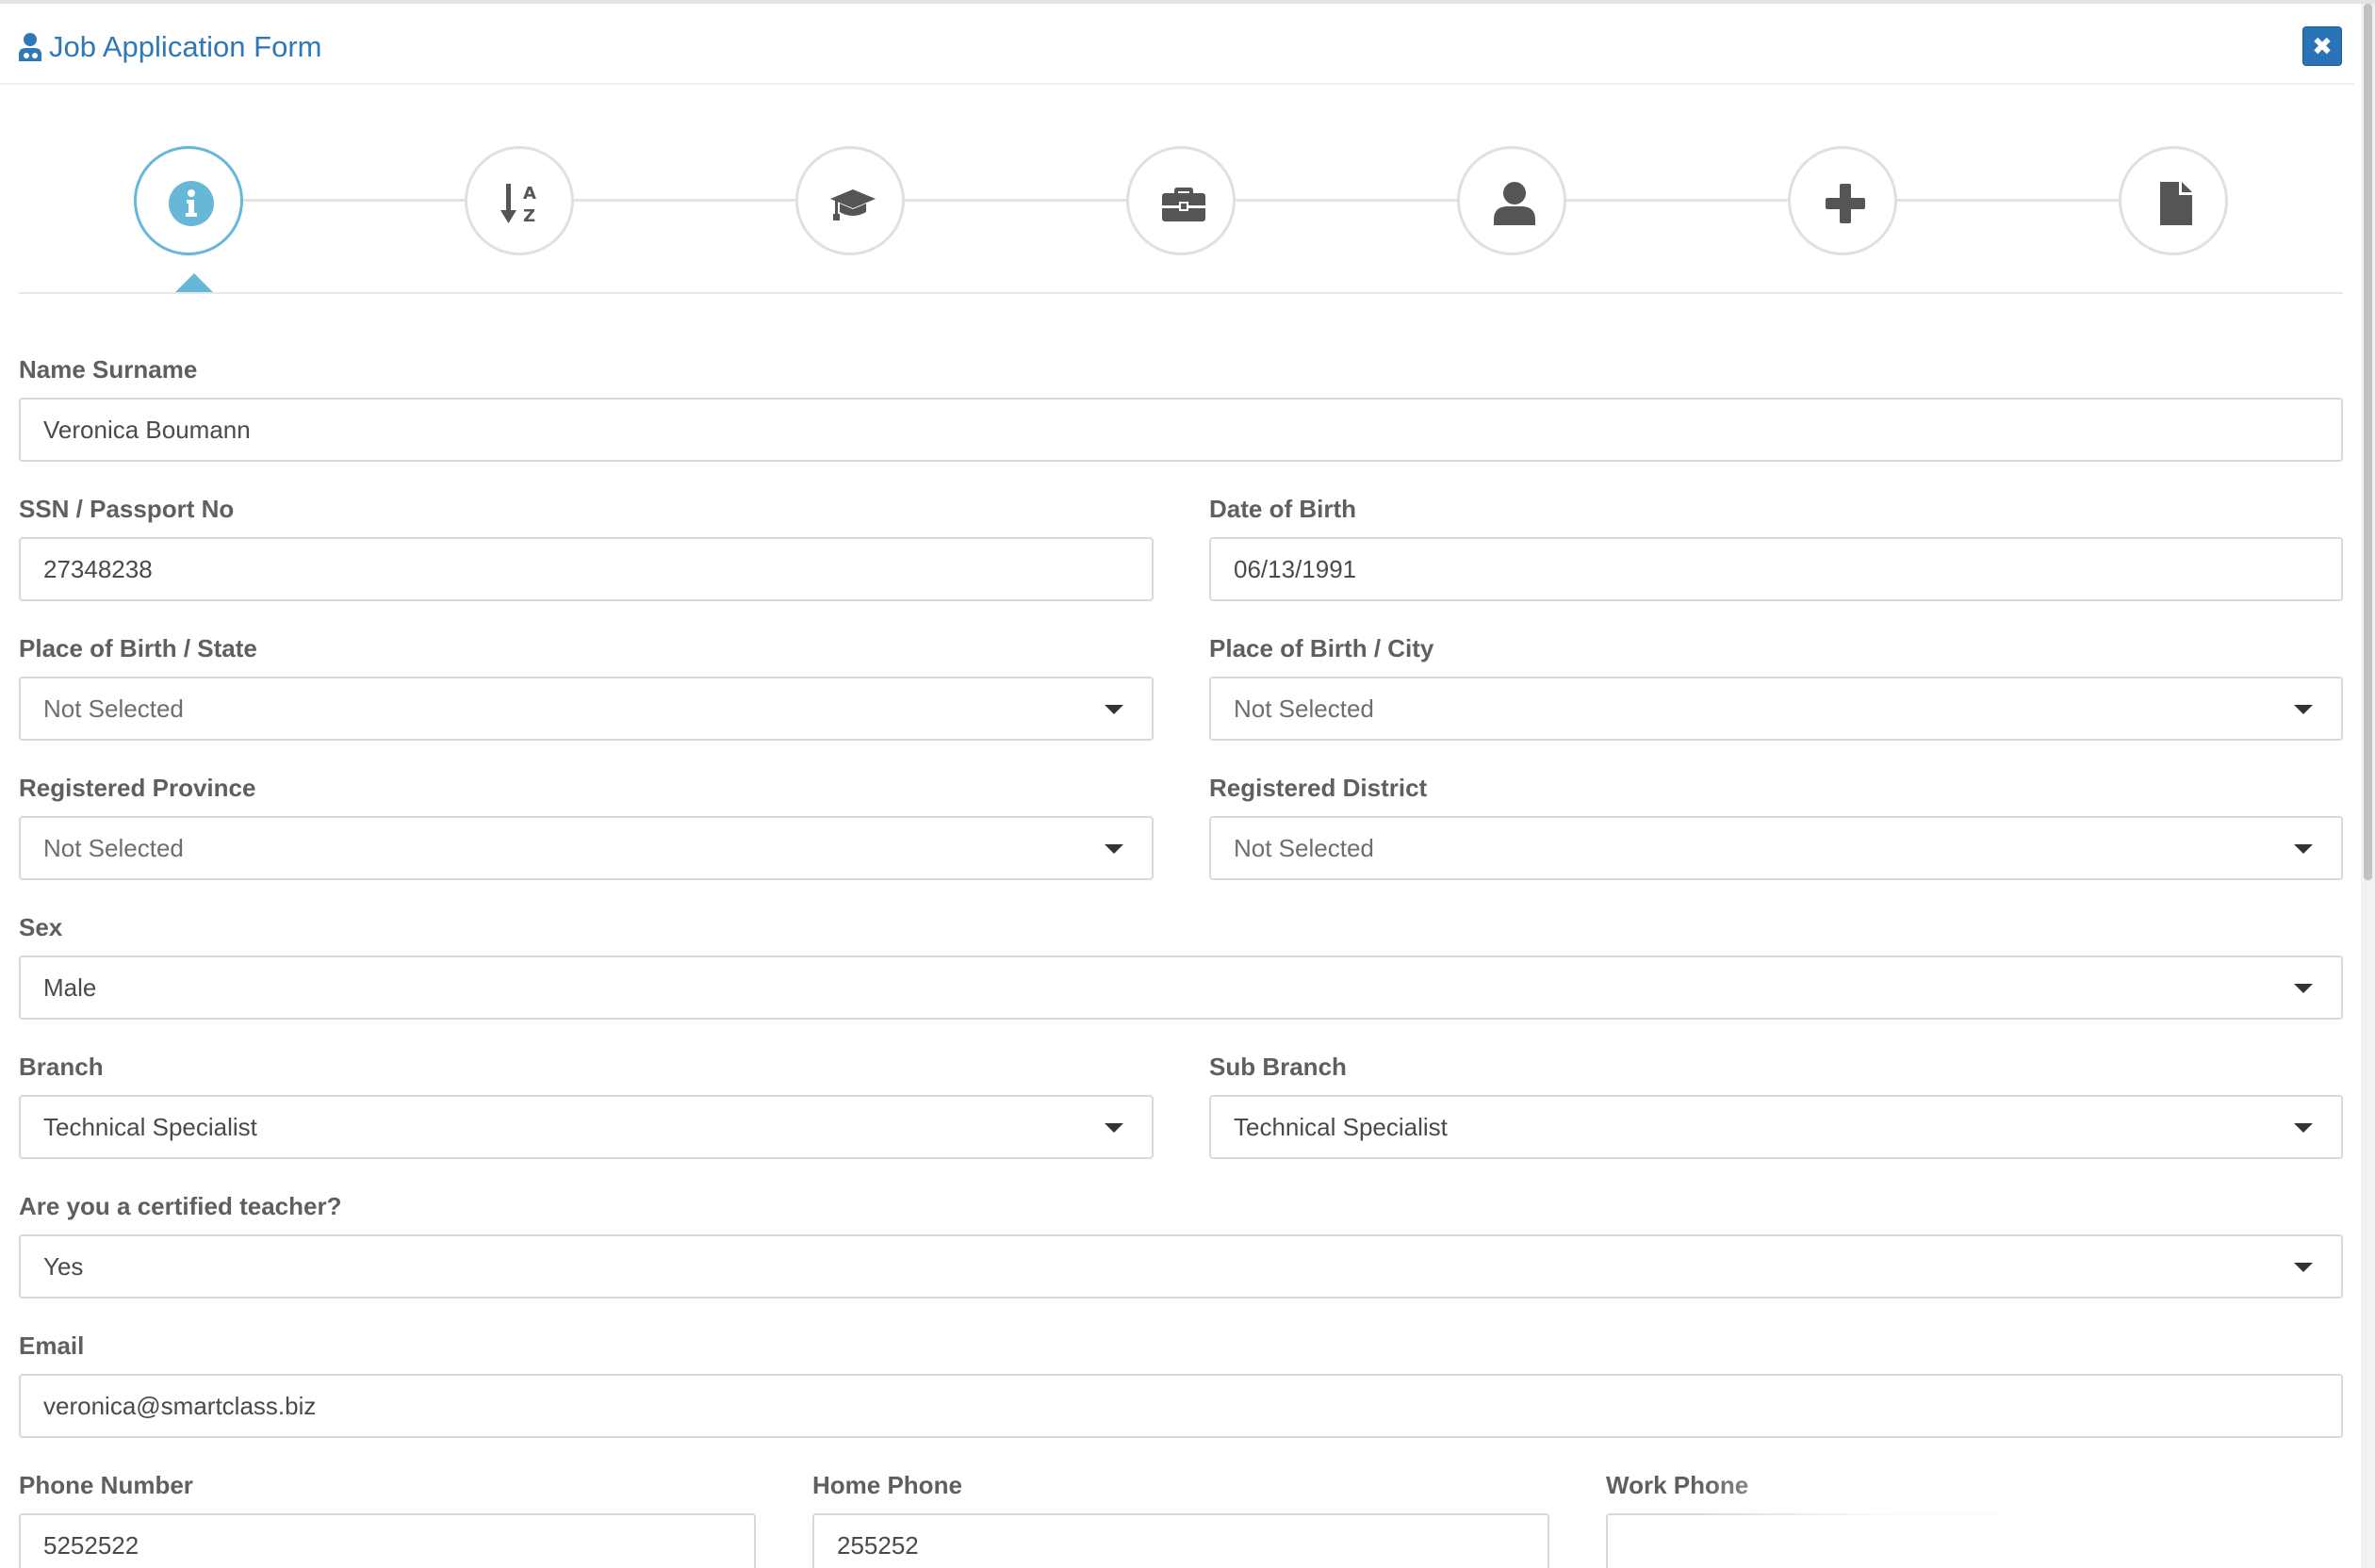 The width and height of the screenshot is (2375, 1568). I want to click on branch-label: Branch, so click(62, 1067).